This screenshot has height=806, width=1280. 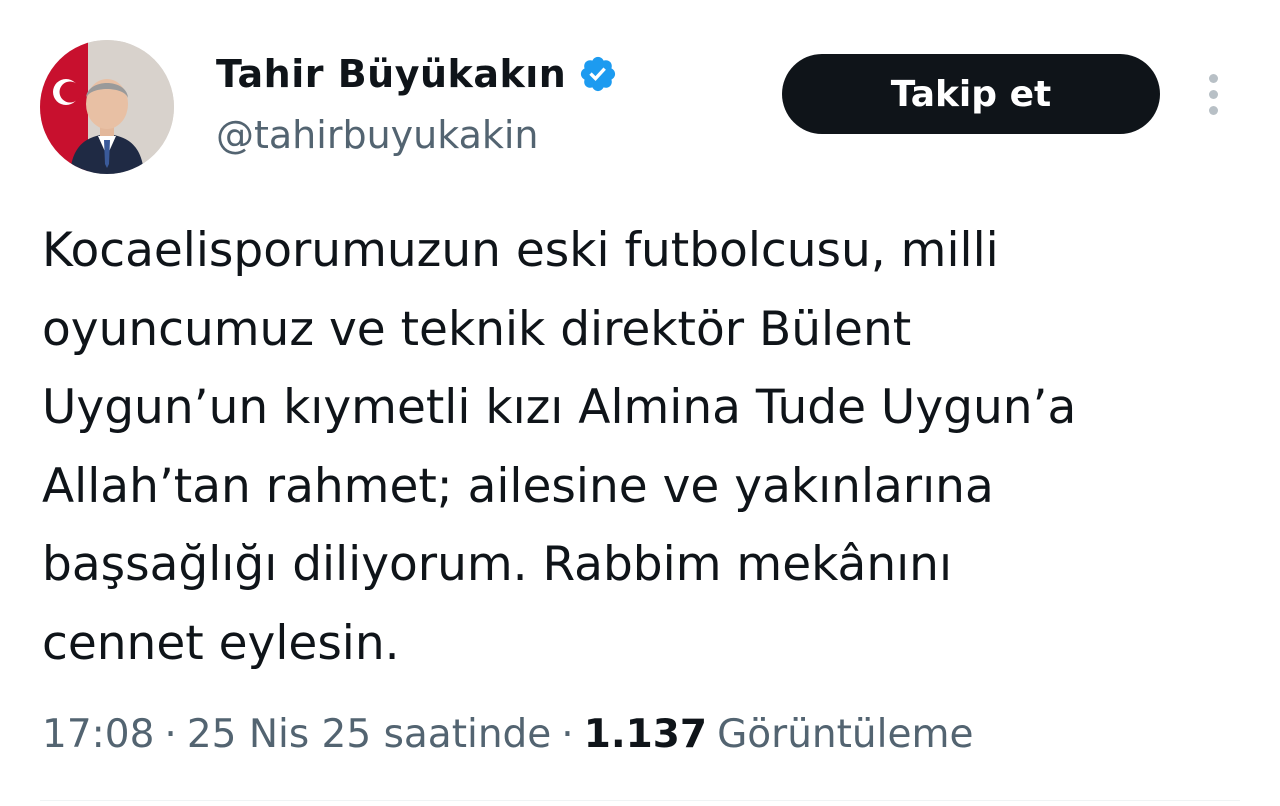 I want to click on avatar, so click(x=107, y=107).